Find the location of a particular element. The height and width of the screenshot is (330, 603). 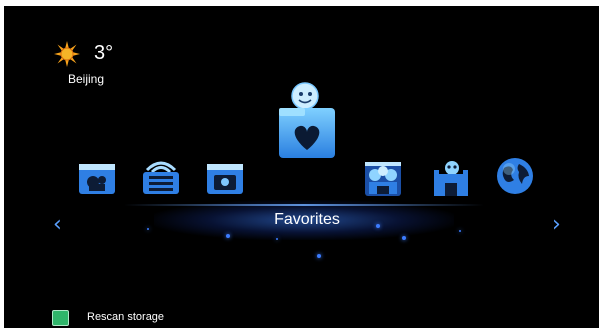

network-app-icon is located at coordinates (161, 174).